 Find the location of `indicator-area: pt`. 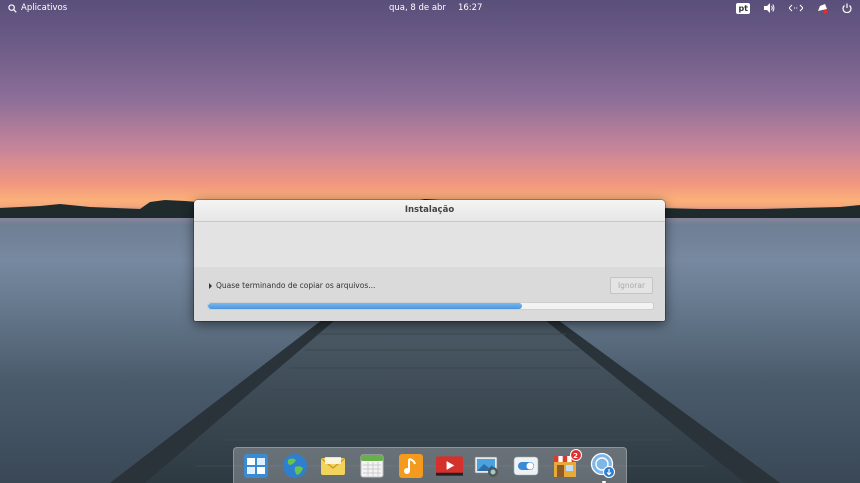

indicator-area: pt is located at coordinates (794, 8).